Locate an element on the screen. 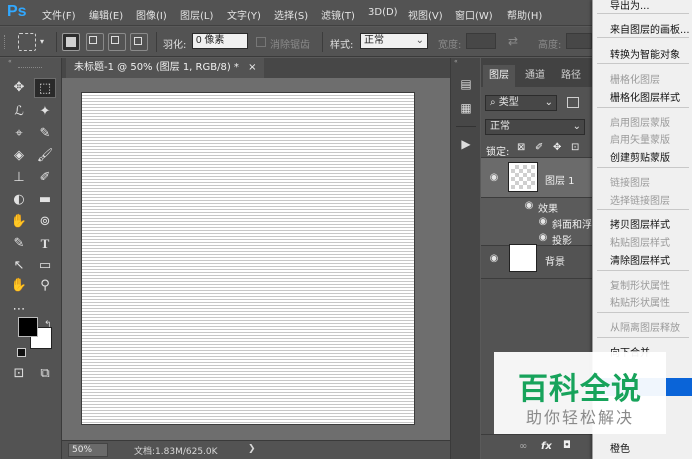 Image resolution: width=692 pixels, height=459 pixels. clone-stamp-tool-icon: ⊥ is located at coordinates (19, 178).